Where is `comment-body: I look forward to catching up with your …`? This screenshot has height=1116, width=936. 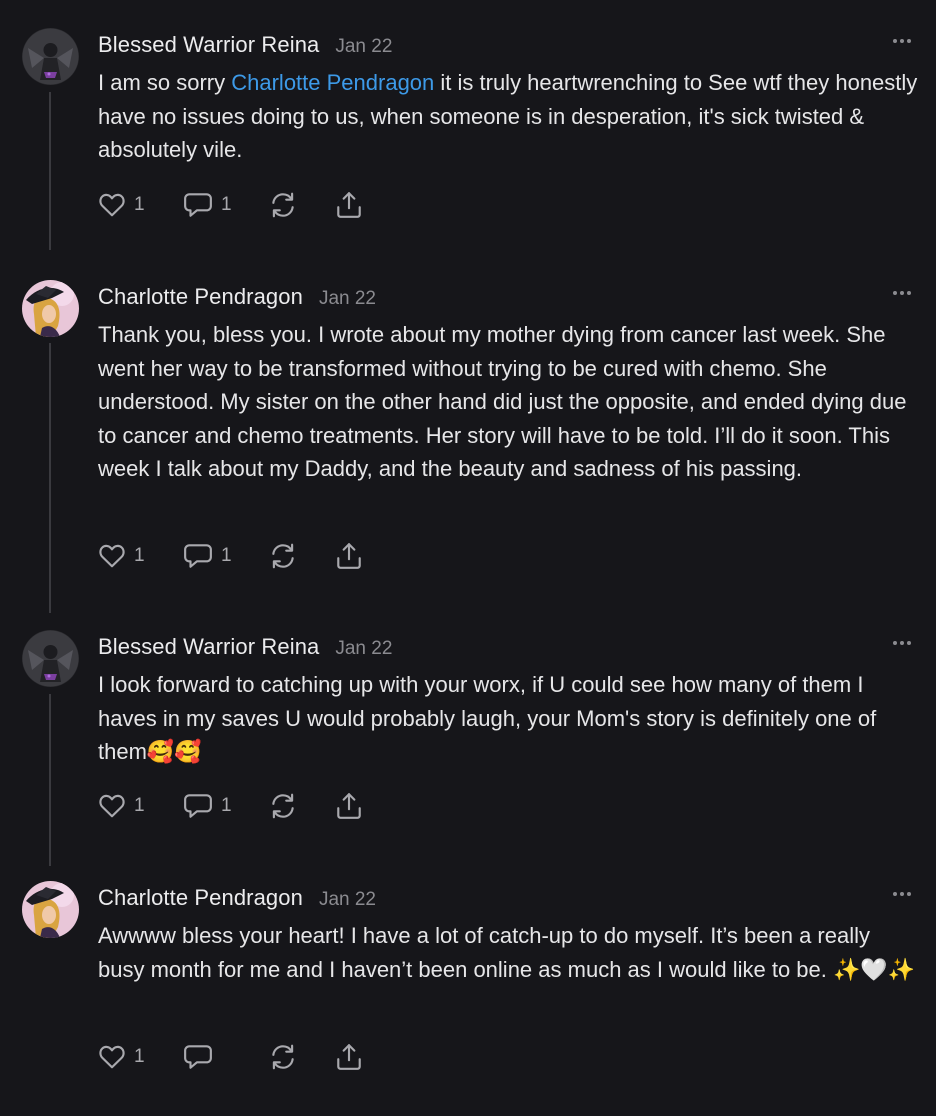 comment-body: I look forward to catching up with your … is located at coordinates (487, 718).